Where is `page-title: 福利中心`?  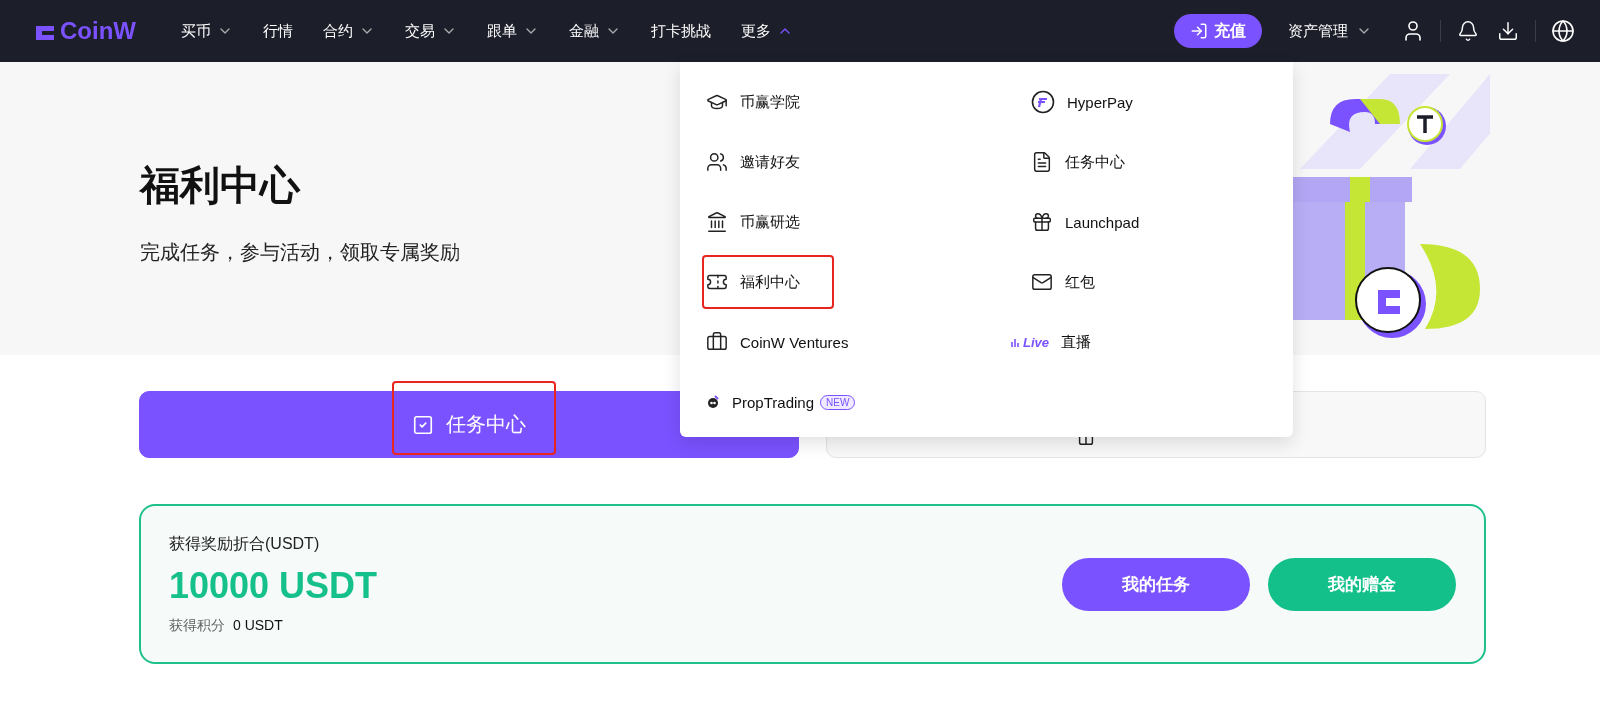
page-title: 福利中心 is located at coordinates (221, 185).